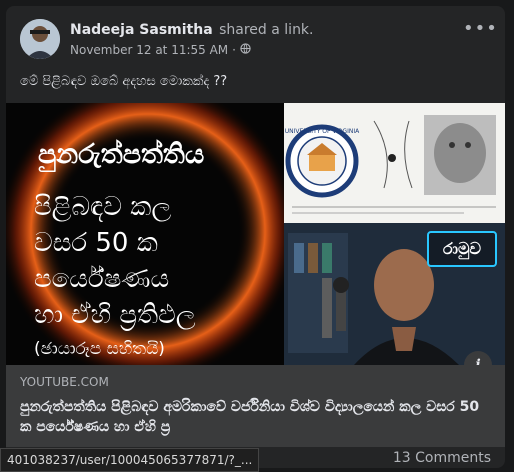 The height and width of the screenshot is (472, 514). Describe the element at coordinates (149, 50) in the screenshot. I see `post-timestamp: November 12 at 11:55 AM` at that location.